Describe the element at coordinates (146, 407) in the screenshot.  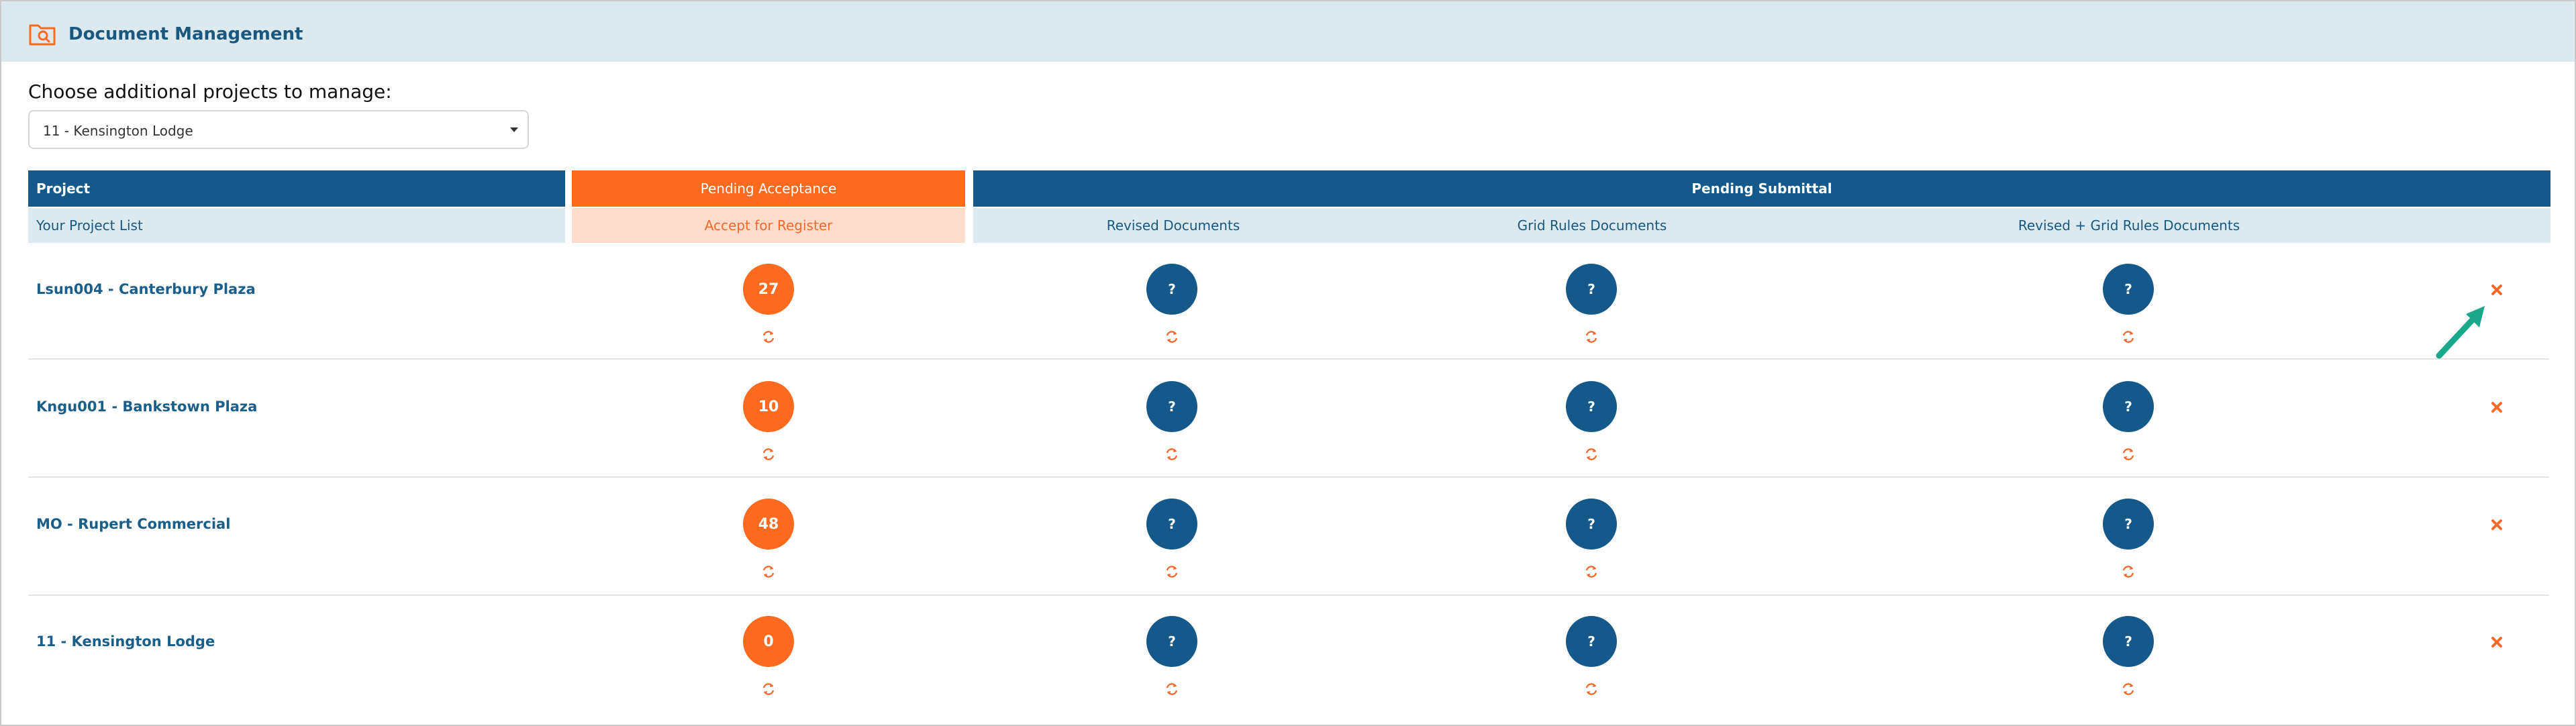
I see `project-link: Kngu001 - Bankstown Plaza` at that location.